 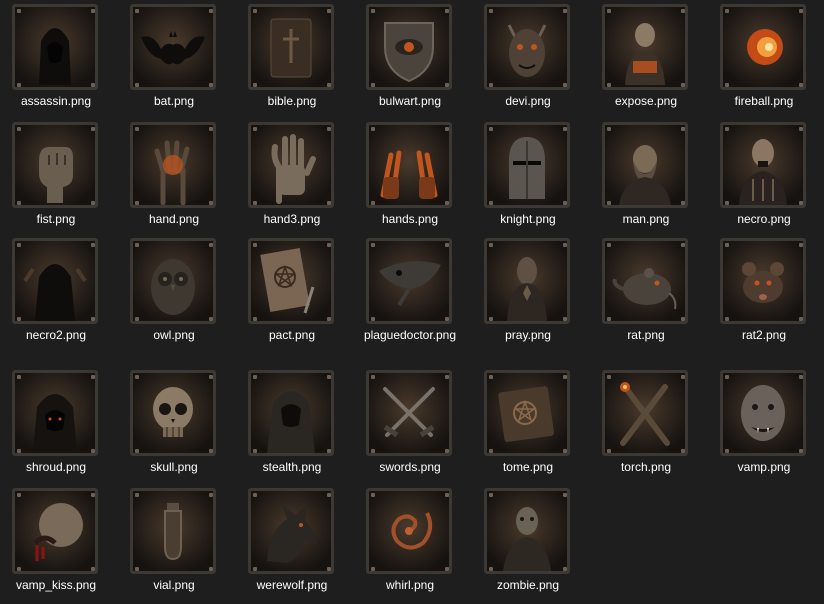 I want to click on necromancer-icon, so click(x=763, y=165).